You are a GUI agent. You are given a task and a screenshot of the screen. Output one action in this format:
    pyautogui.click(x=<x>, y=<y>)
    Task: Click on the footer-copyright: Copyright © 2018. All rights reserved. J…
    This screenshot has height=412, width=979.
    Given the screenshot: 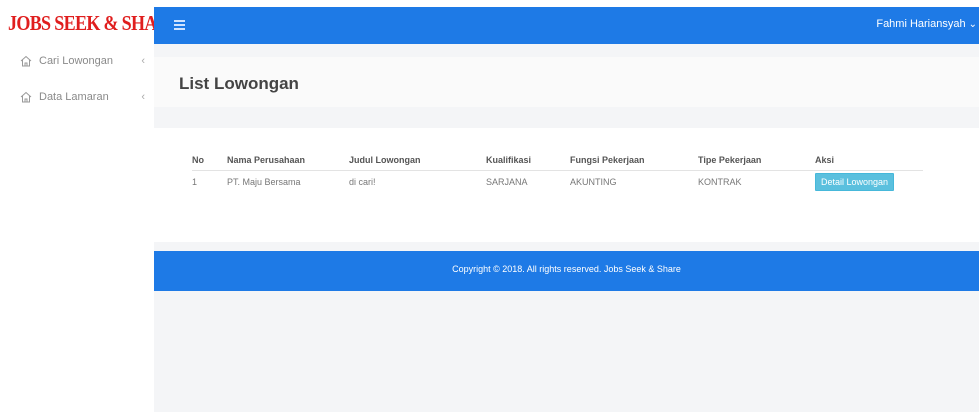 What is the action you would take?
    pyautogui.click(x=566, y=269)
    